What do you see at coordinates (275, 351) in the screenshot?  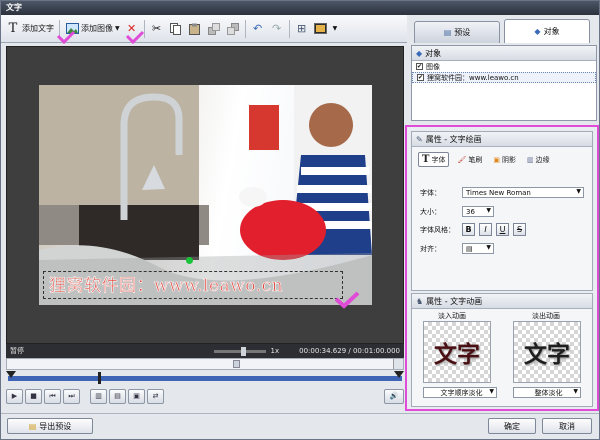 I see `speed-value: 1x` at bounding box center [275, 351].